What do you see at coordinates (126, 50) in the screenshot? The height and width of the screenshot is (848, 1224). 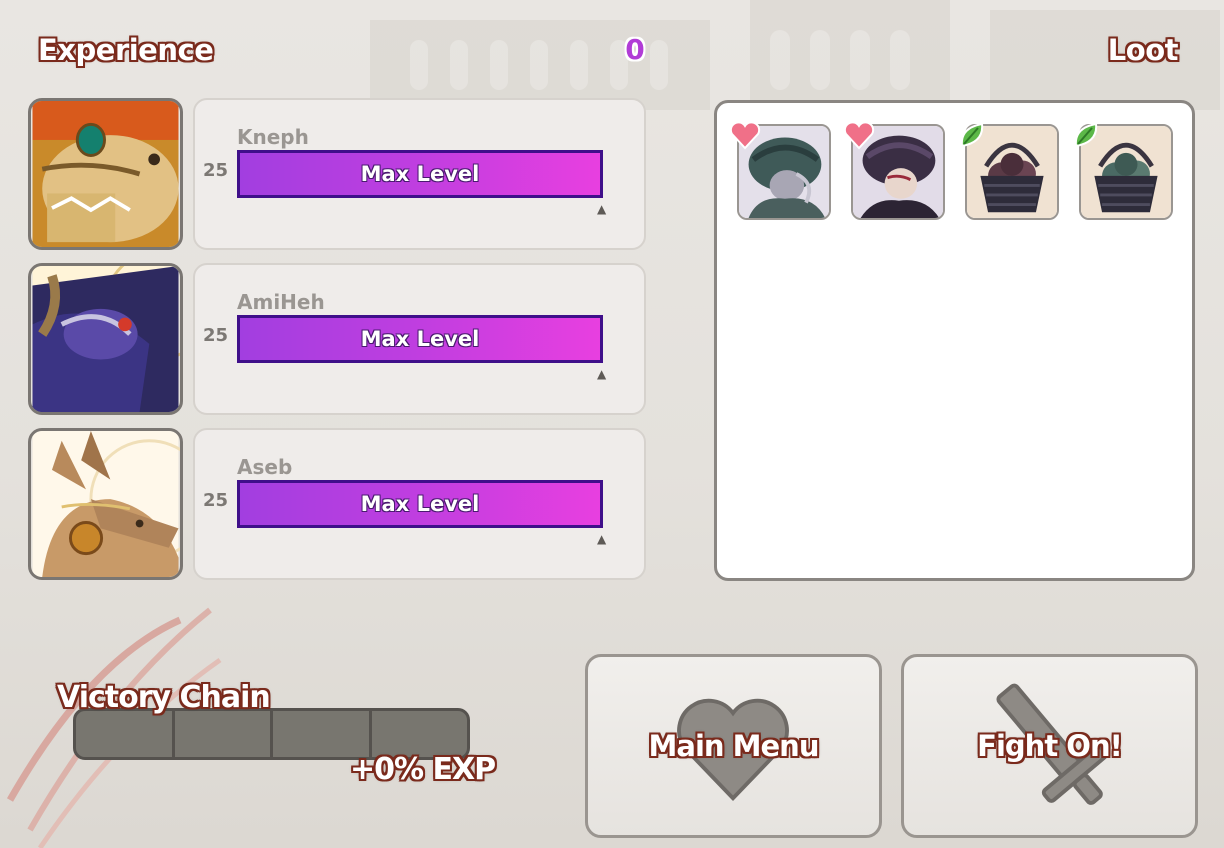 I see `experience-heading: Experience` at bounding box center [126, 50].